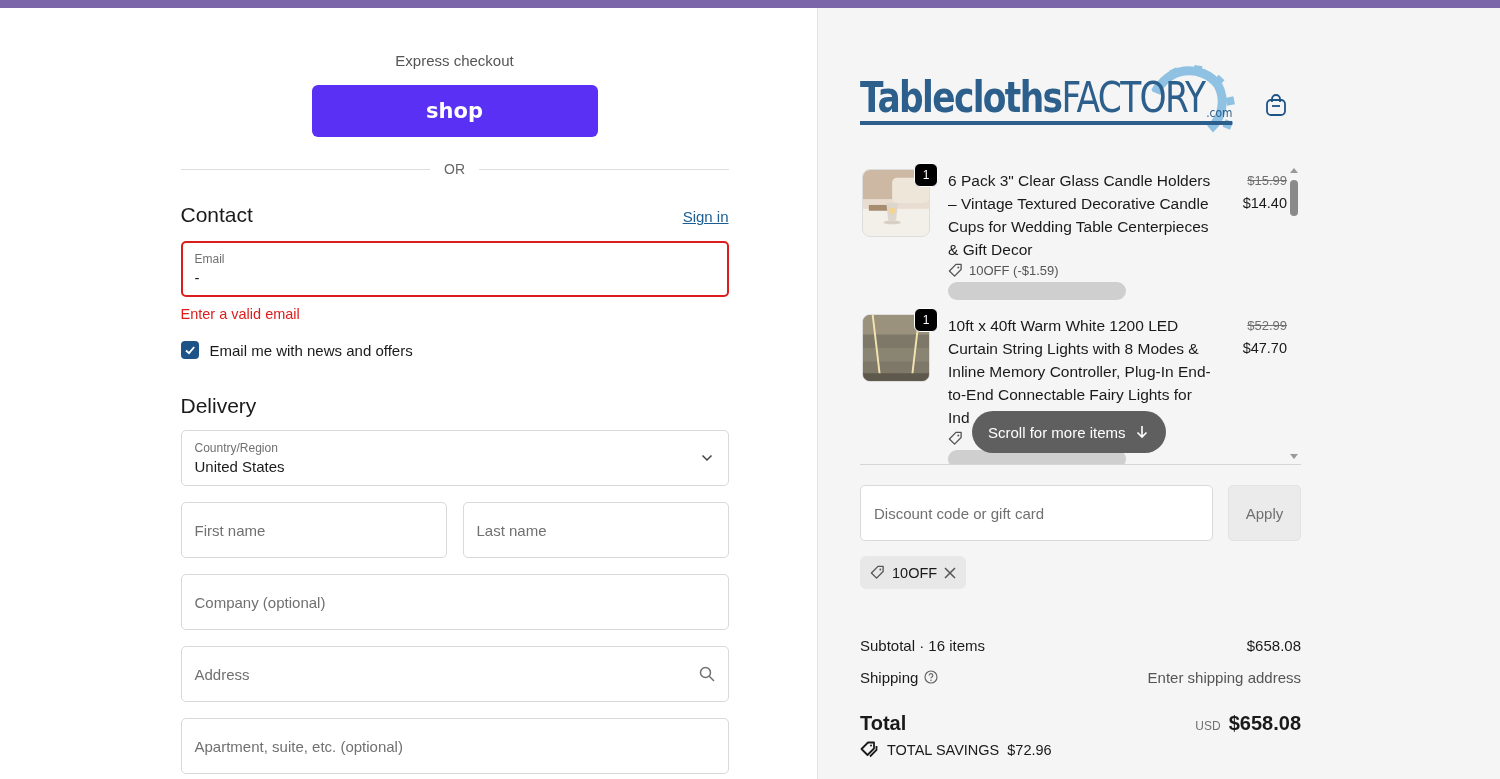  I want to click on original-price: $15.99, so click(1267, 181).